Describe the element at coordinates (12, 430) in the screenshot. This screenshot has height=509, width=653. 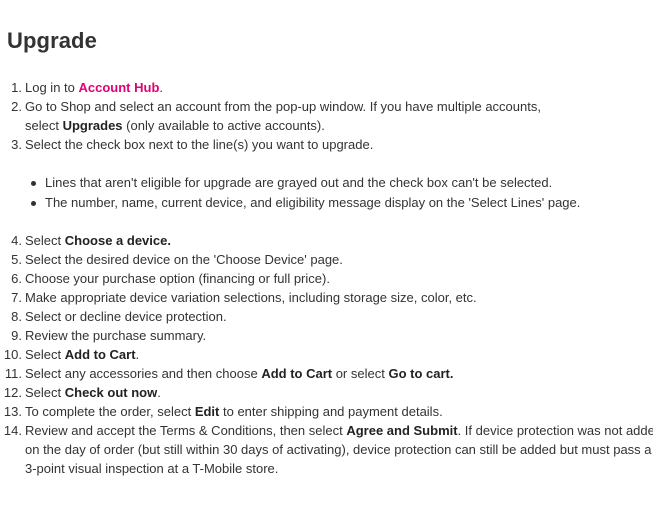
I see `step-number: 14.` at that location.